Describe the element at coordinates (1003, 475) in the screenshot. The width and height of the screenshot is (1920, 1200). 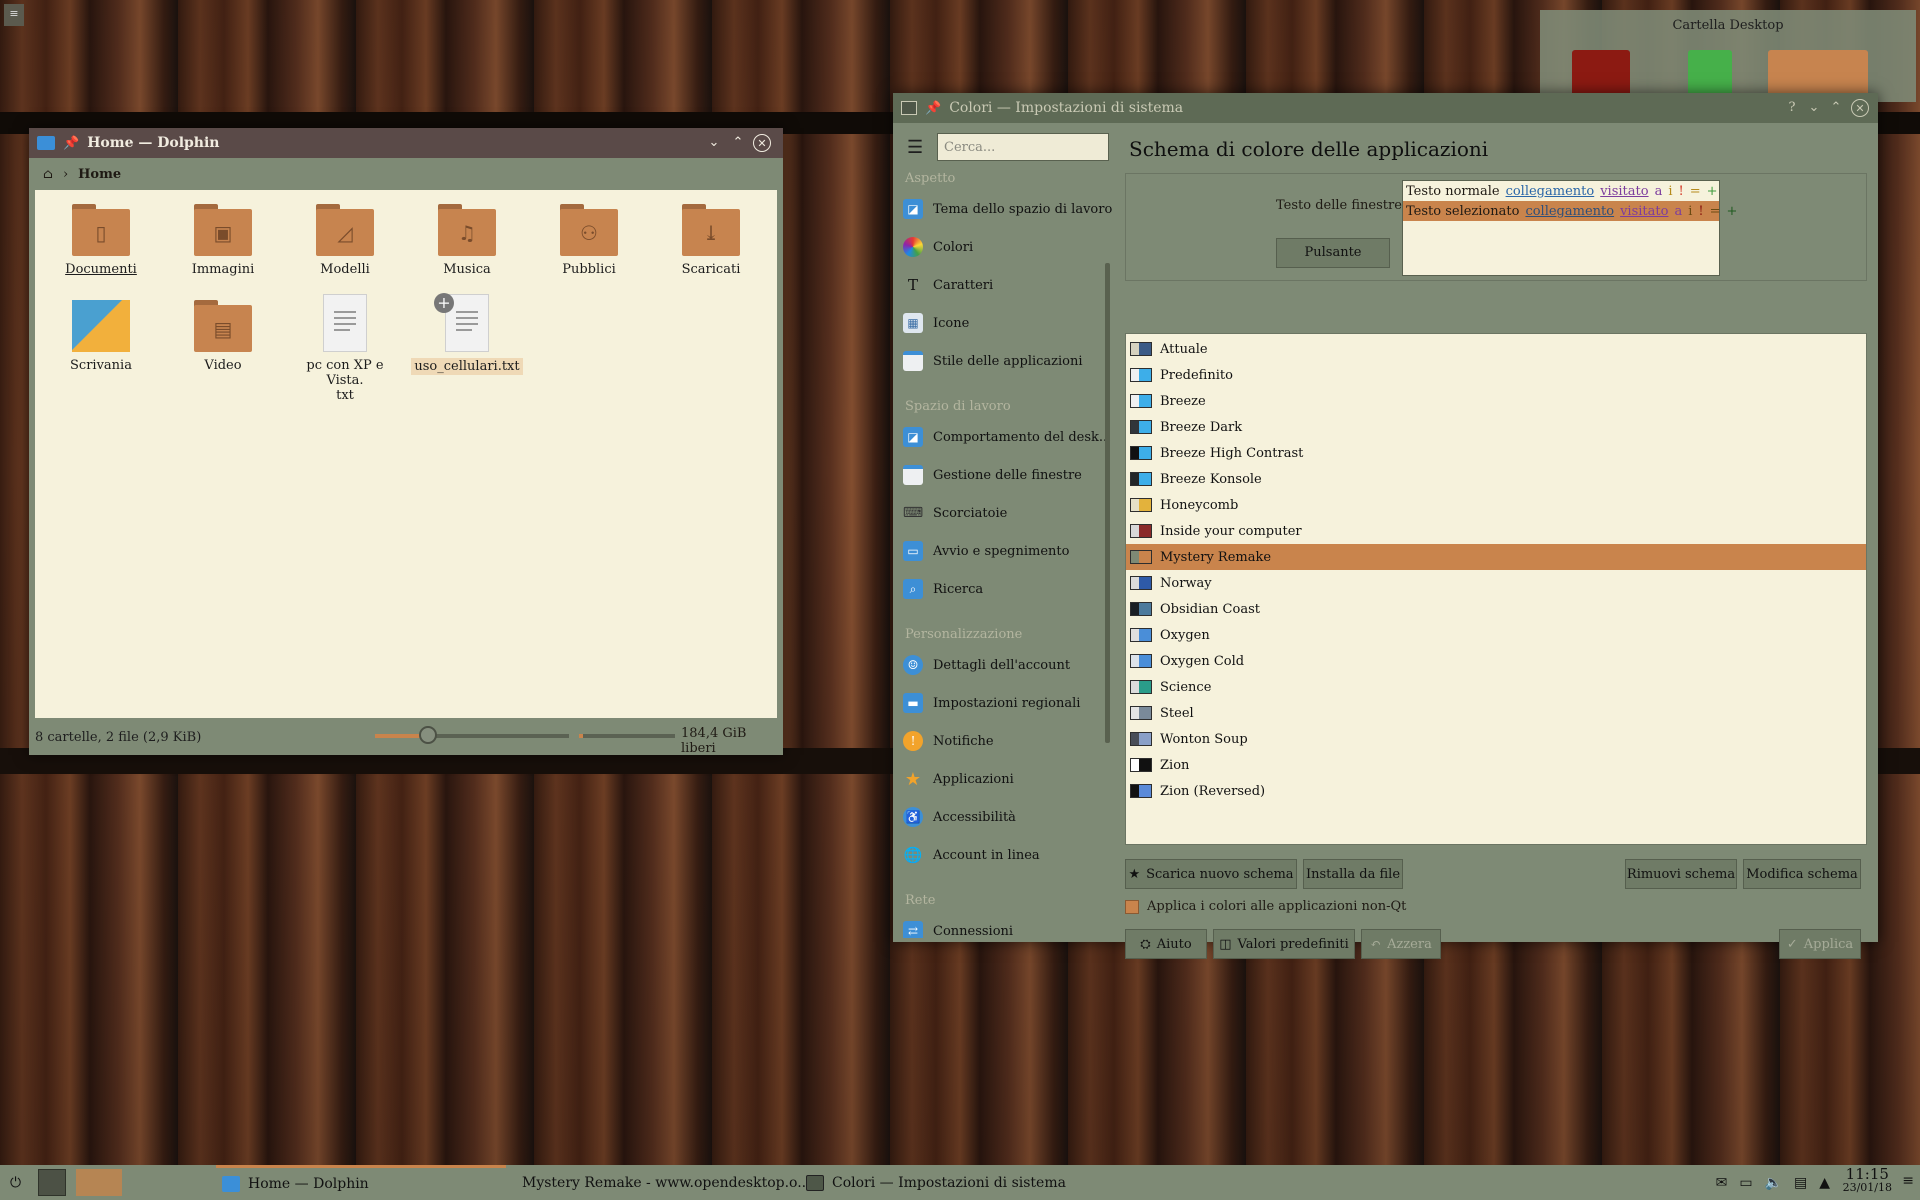
I see `sidebar-item-window-management: Gestione delle finestre` at that location.